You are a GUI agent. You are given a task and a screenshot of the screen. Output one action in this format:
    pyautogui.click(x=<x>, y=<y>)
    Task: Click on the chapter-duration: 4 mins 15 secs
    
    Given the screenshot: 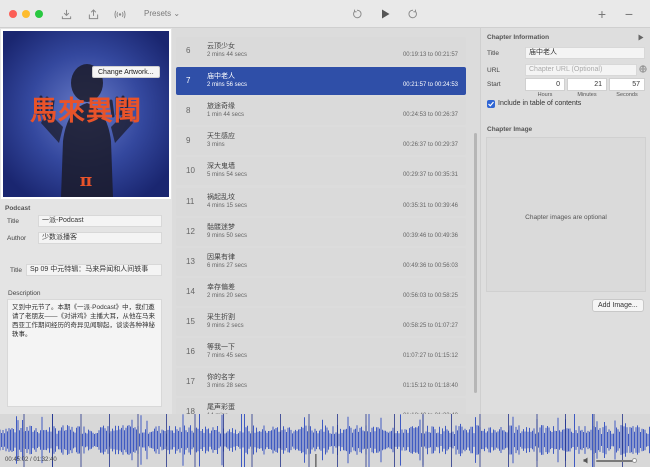 What is the action you would take?
    pyautogui.click(x=227, y=205)
    